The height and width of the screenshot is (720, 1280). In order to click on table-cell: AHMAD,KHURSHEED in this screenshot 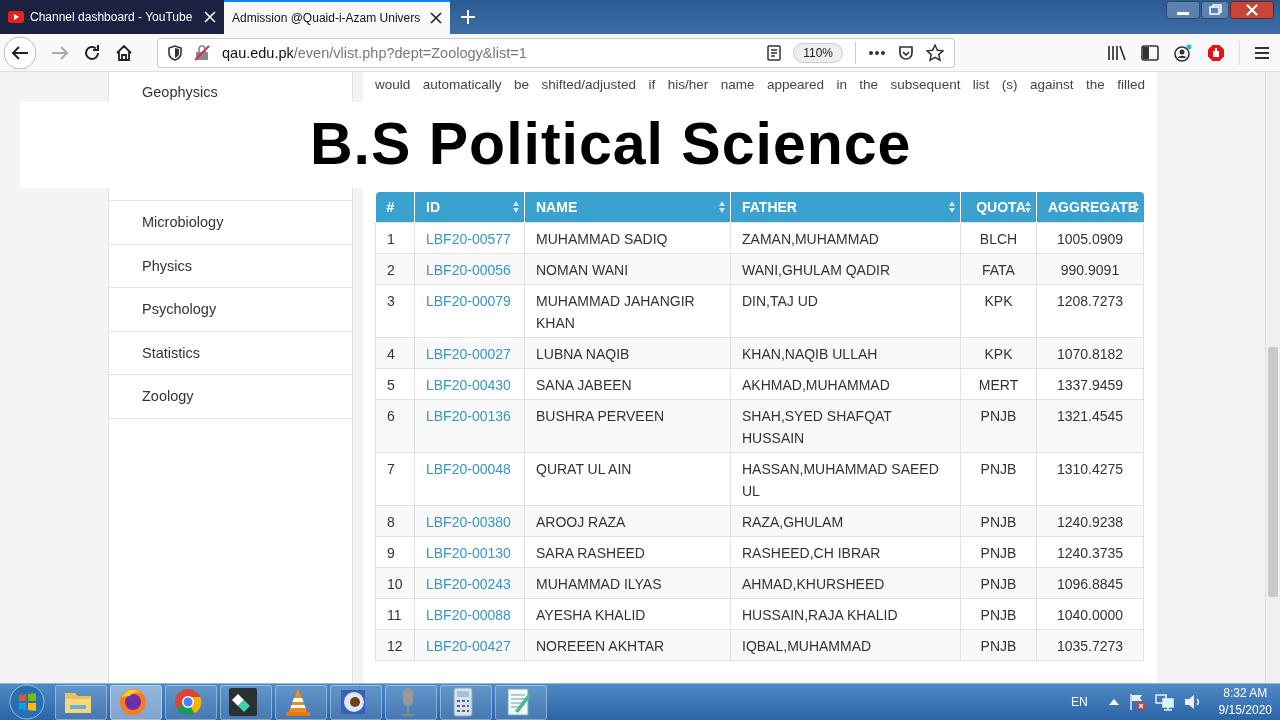, I will do `click(845, 582)`.